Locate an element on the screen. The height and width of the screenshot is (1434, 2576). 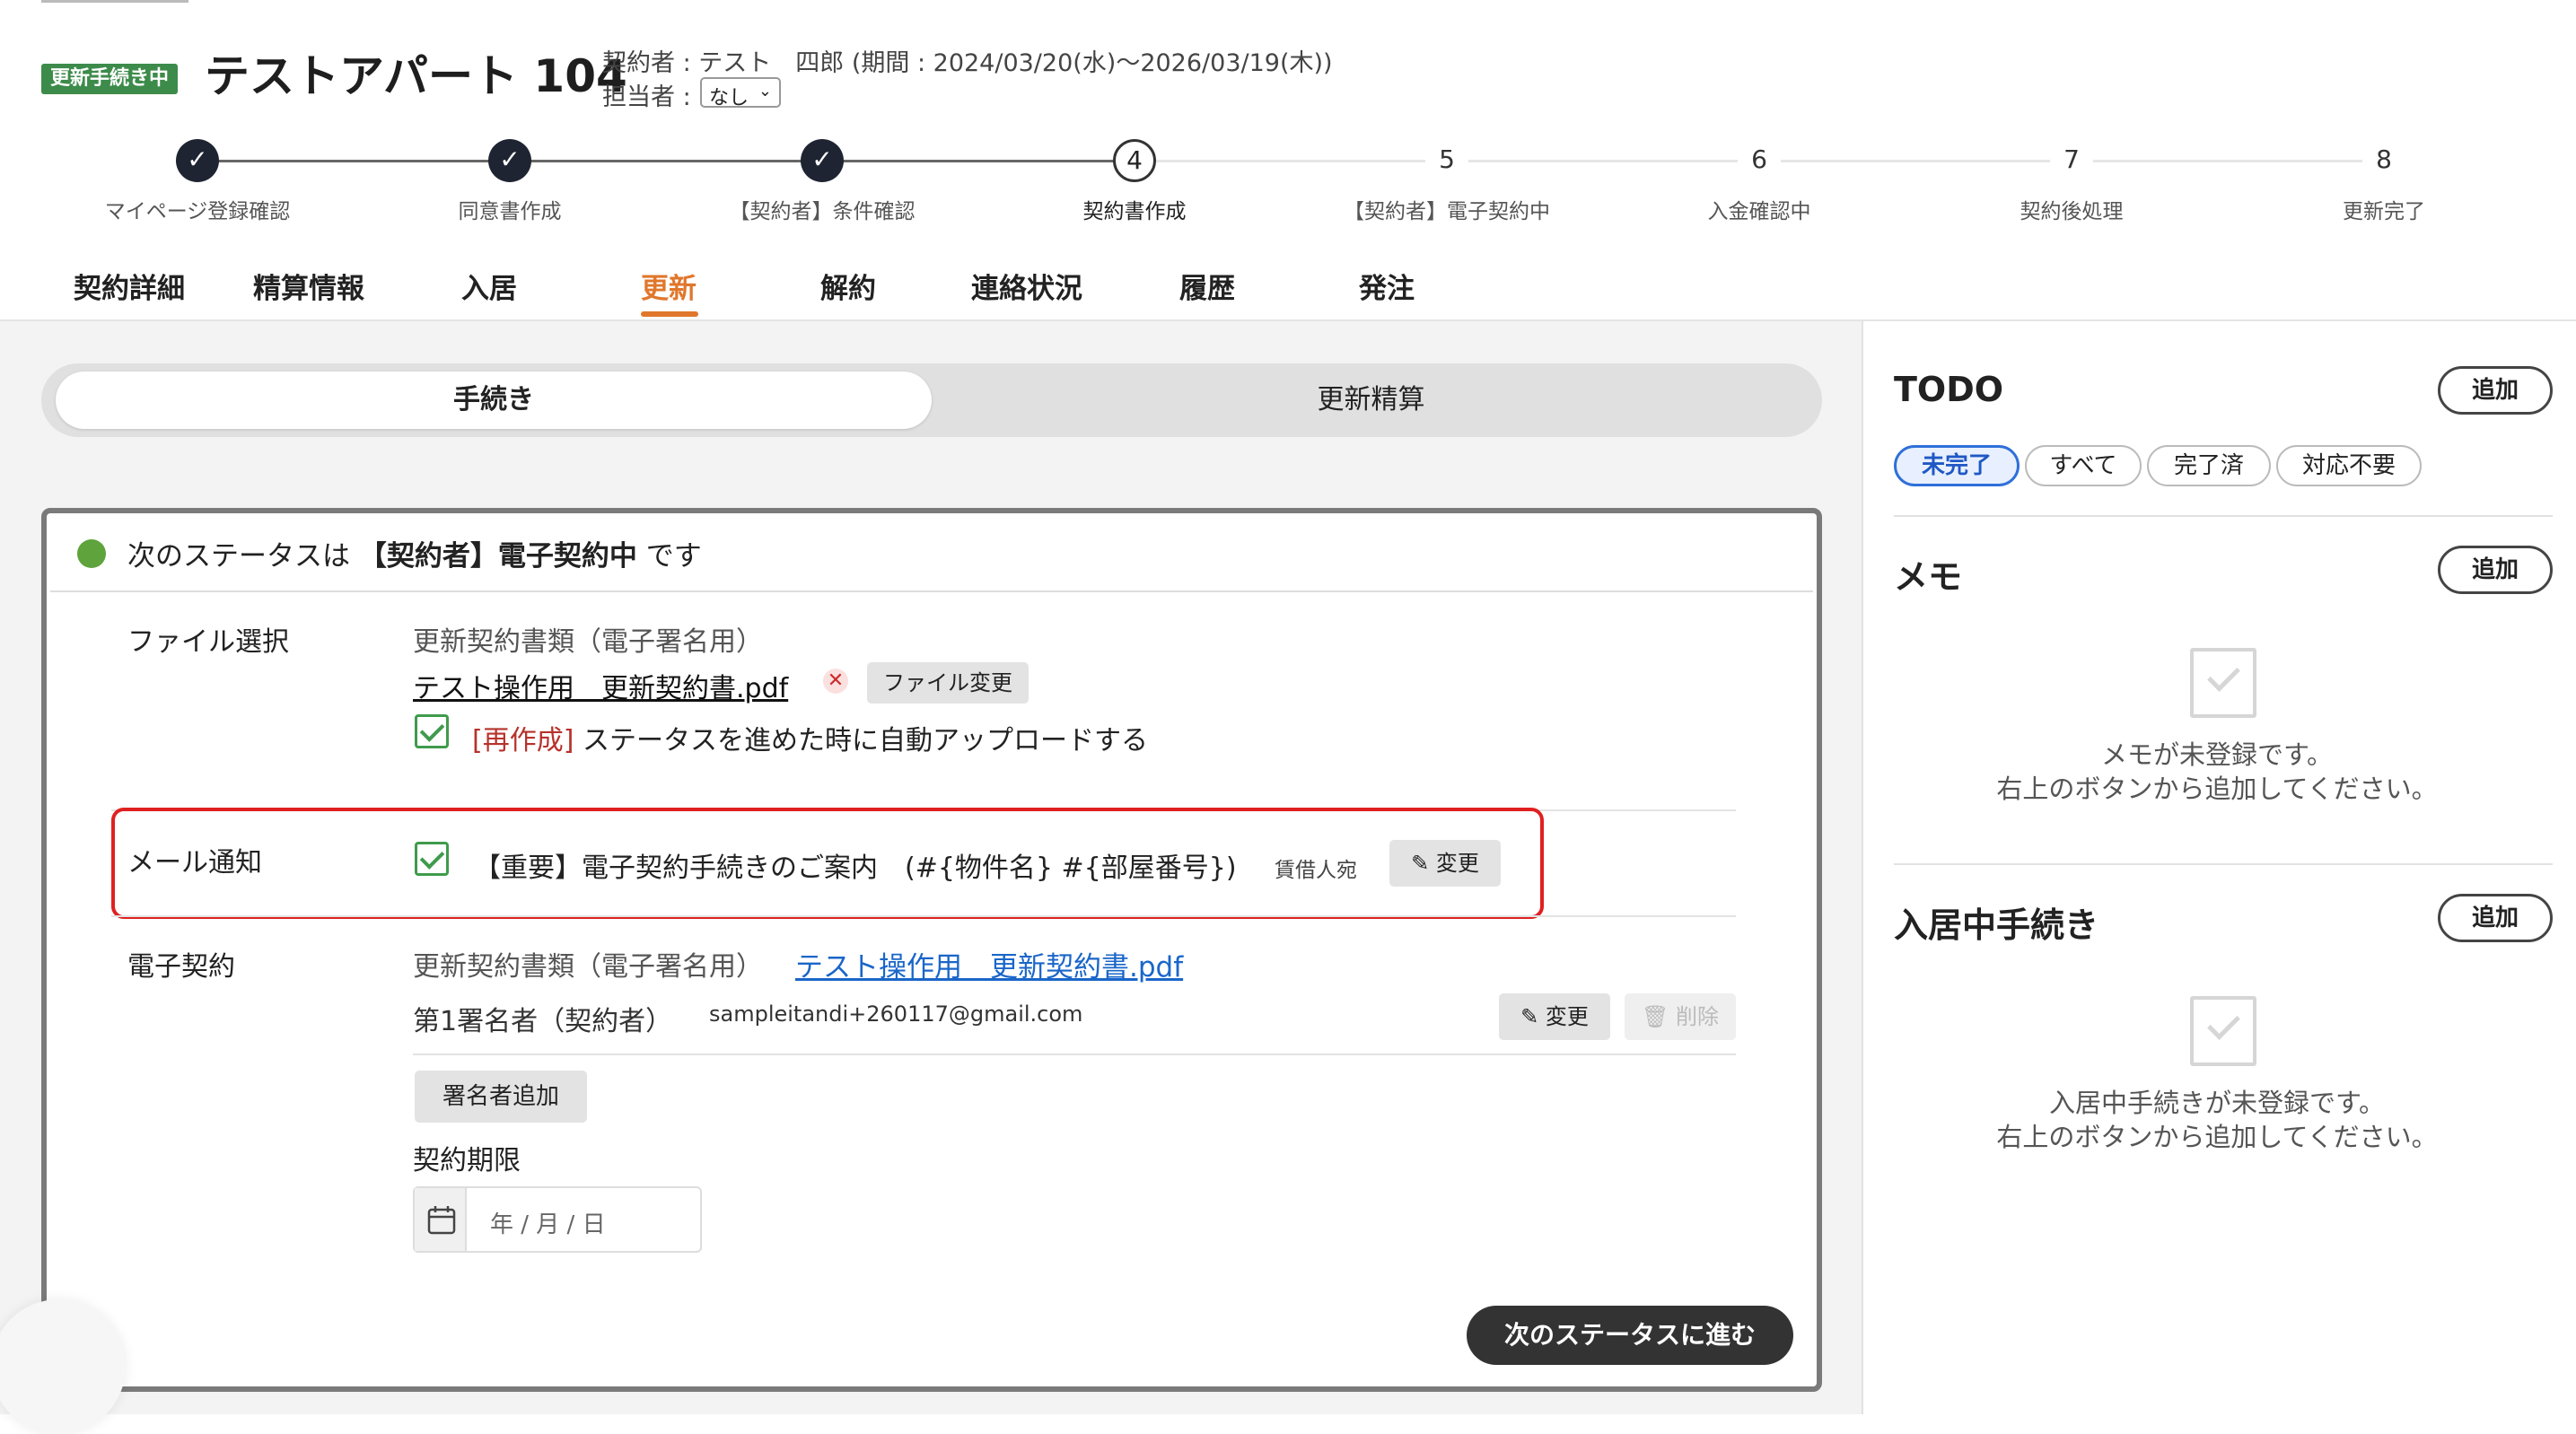
moving-empty-icon is located at coordinates (2223, 1031).